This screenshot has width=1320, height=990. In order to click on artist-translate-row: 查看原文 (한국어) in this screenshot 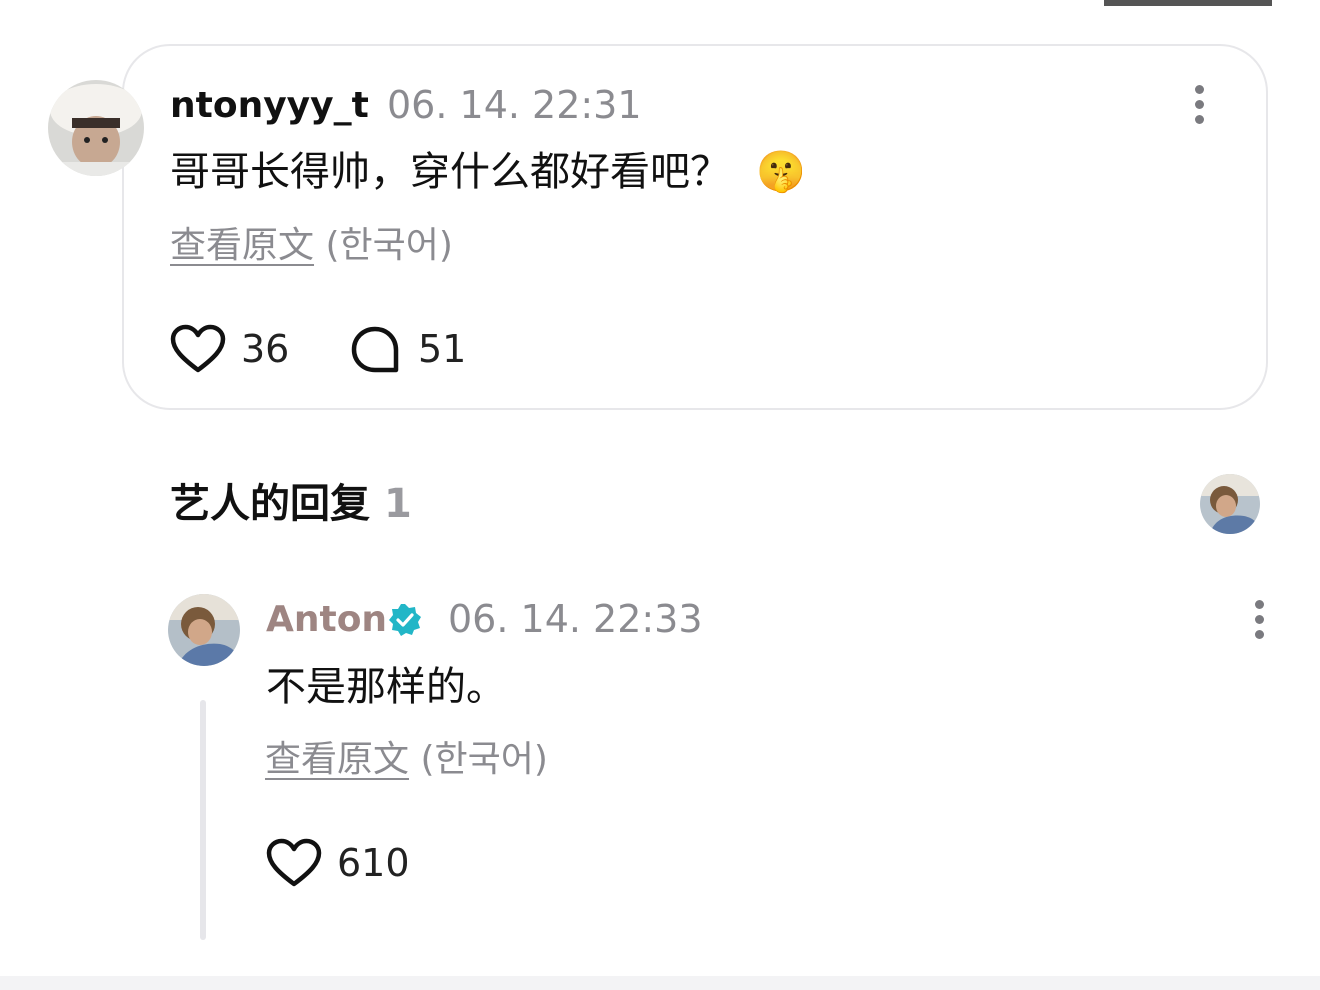, I will do `click(406, 759)`.